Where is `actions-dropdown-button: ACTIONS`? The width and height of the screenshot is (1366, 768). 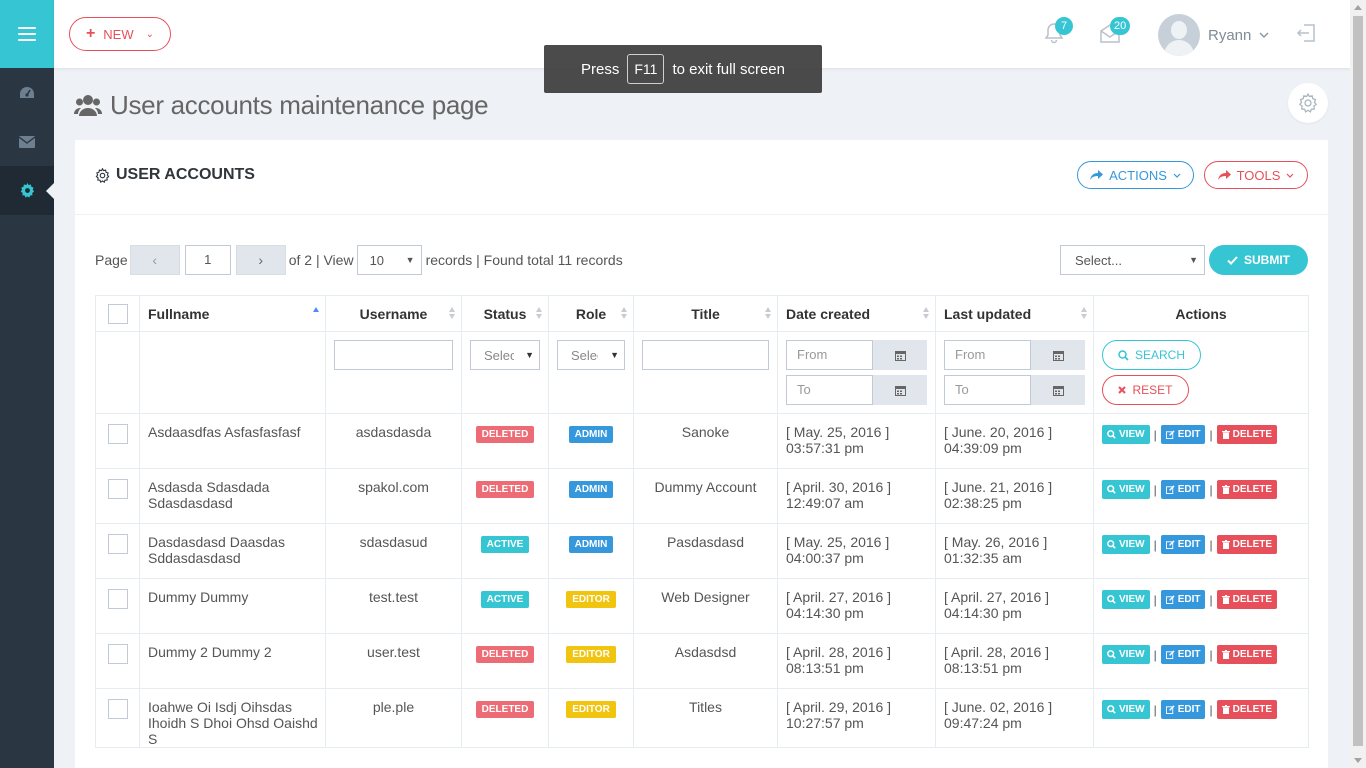
actions-dropdown-button: ACTIONS is located at coordinates (1135, 175).